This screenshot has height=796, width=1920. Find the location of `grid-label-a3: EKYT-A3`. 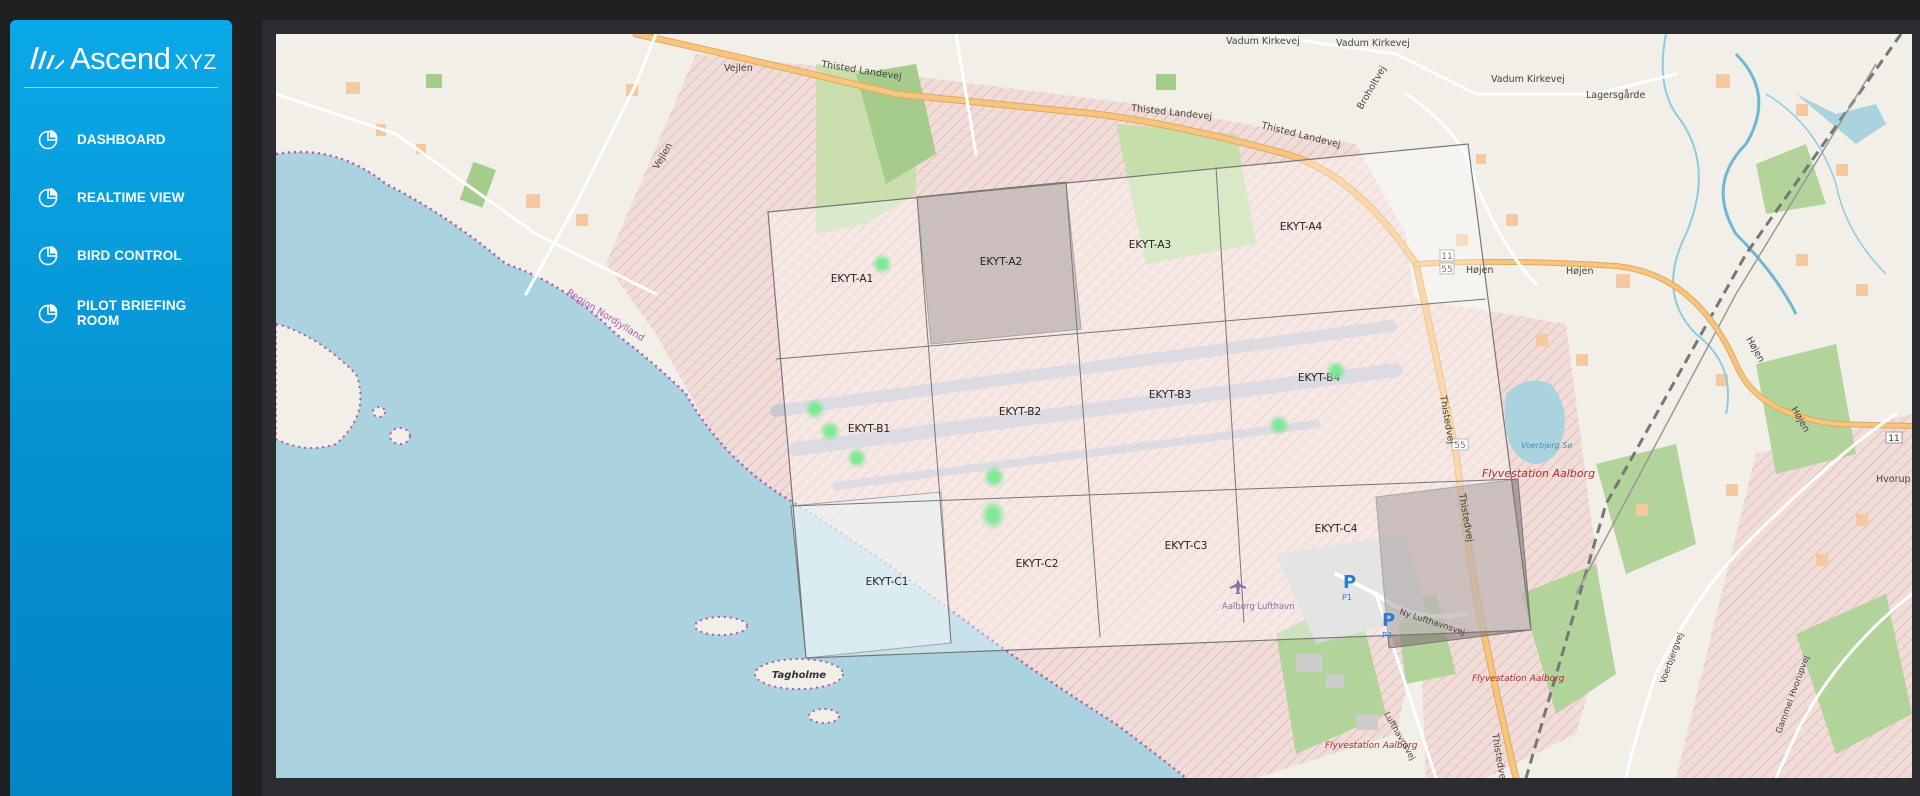

grid-label-a3: EKYT-A3 is located at coordinates (1150, 245).